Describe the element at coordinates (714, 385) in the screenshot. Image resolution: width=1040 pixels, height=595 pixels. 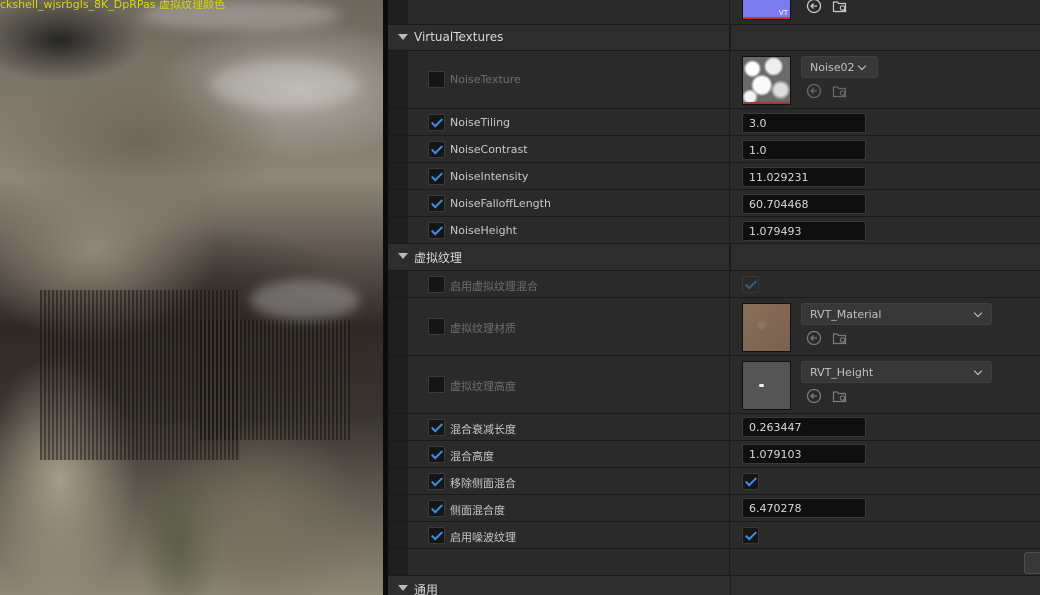
I see `property-row-vt-height: 虚拟纹理高度 RVT_Height` at that location.